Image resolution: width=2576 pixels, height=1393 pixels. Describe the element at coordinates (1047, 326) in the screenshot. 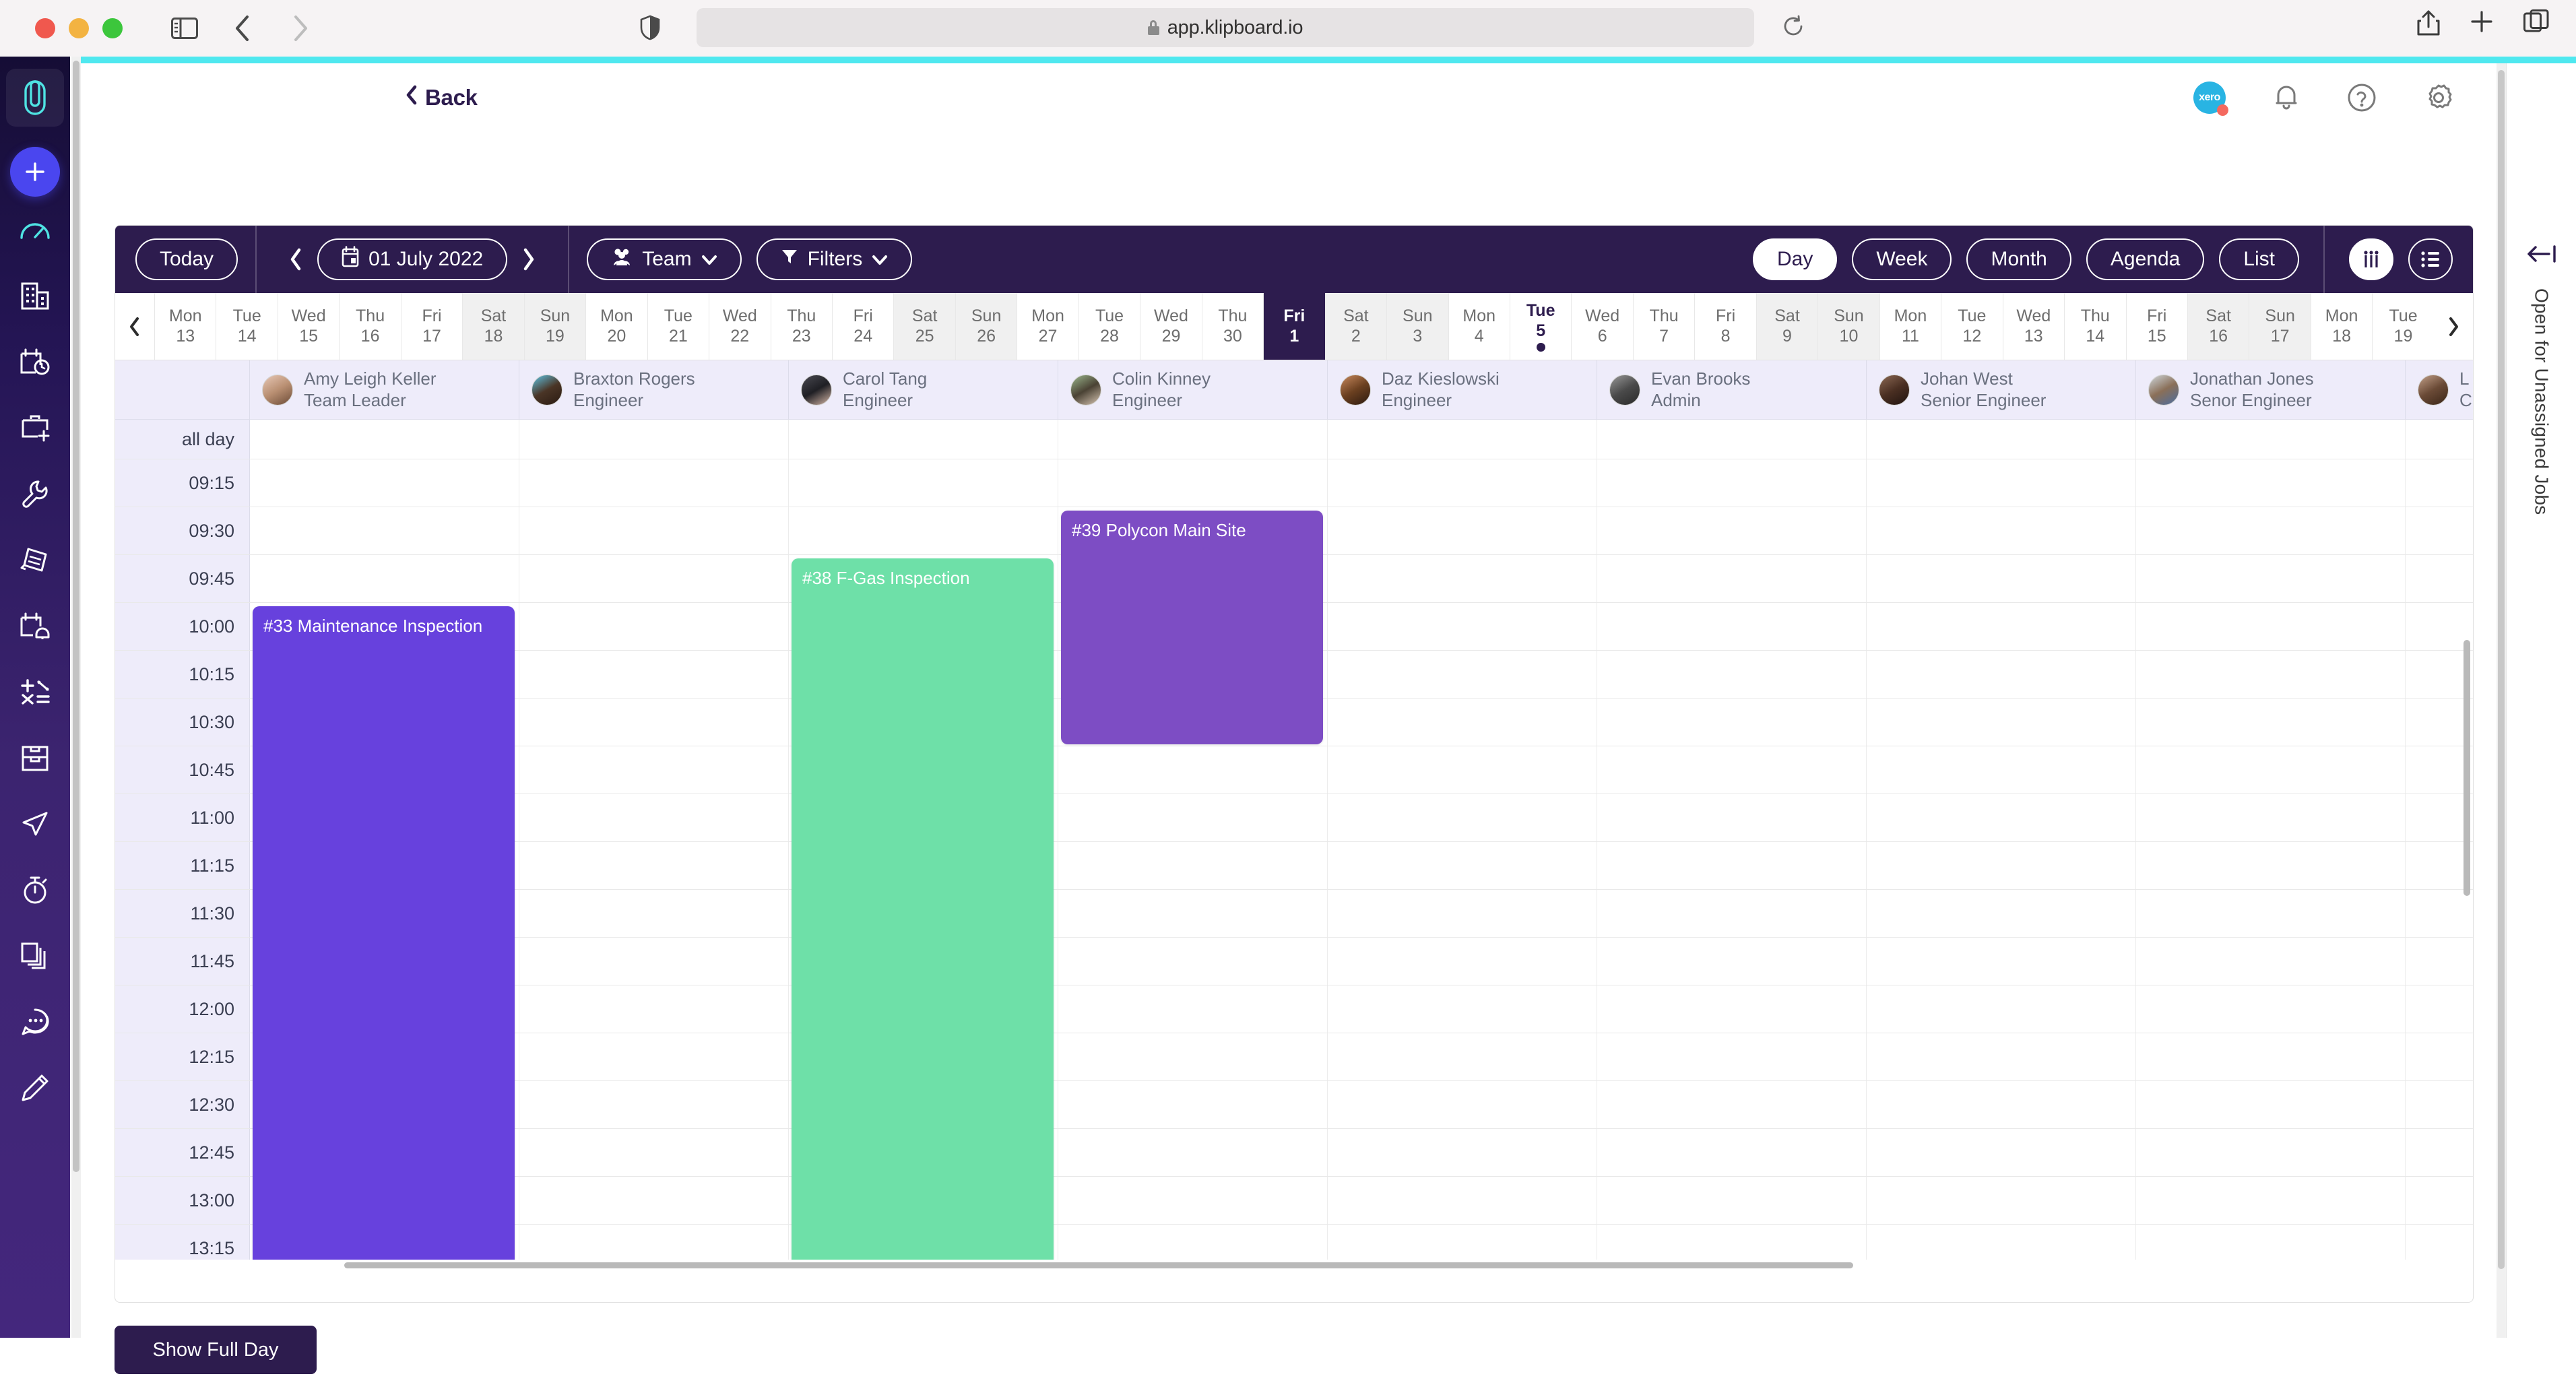

I see `date-strip-day: Mon 27` at that location.